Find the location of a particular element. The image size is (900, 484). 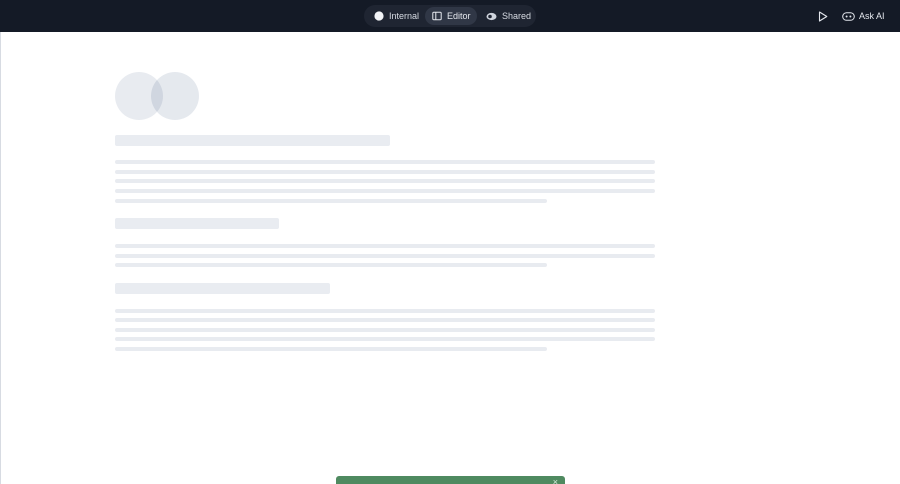

mode-internal-label: Internal is located at coordinates (404, 16).